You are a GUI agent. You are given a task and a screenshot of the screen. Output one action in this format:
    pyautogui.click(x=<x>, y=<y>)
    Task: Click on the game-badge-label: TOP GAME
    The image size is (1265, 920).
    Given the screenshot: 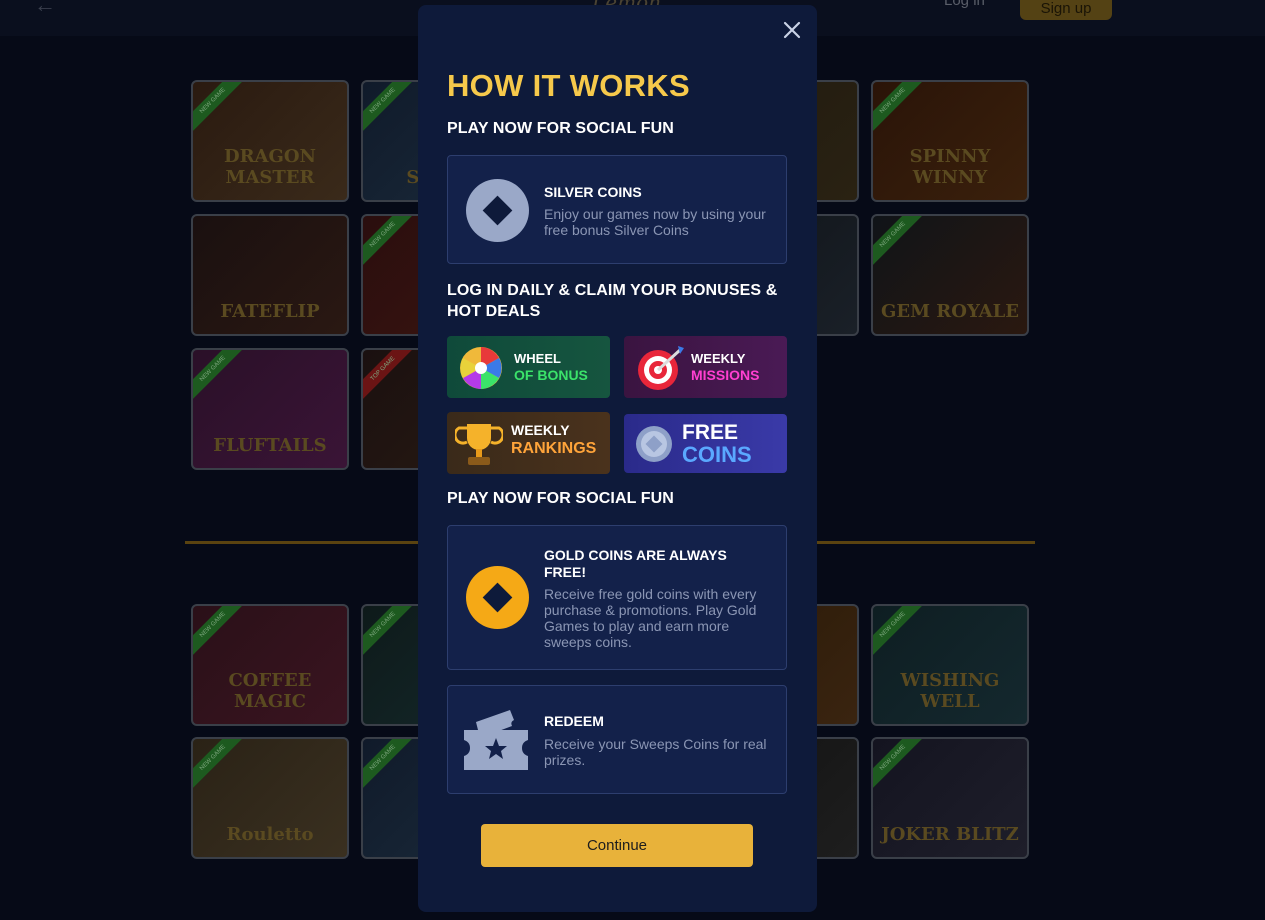 What is the action you would take?
    pyautogui.click(x=383, y=369)
    